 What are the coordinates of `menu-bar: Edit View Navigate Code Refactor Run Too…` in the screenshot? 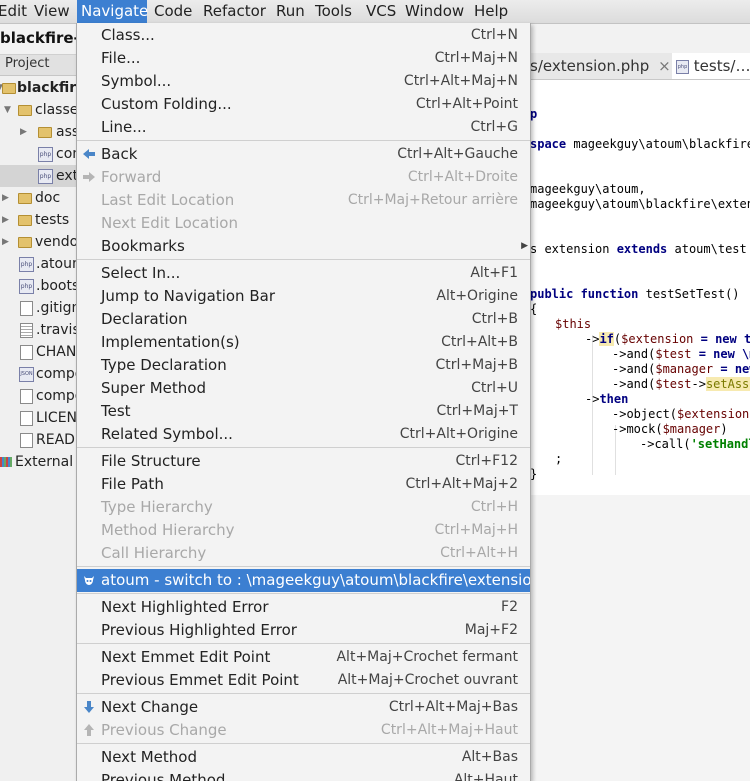 It's located at (375, 12).